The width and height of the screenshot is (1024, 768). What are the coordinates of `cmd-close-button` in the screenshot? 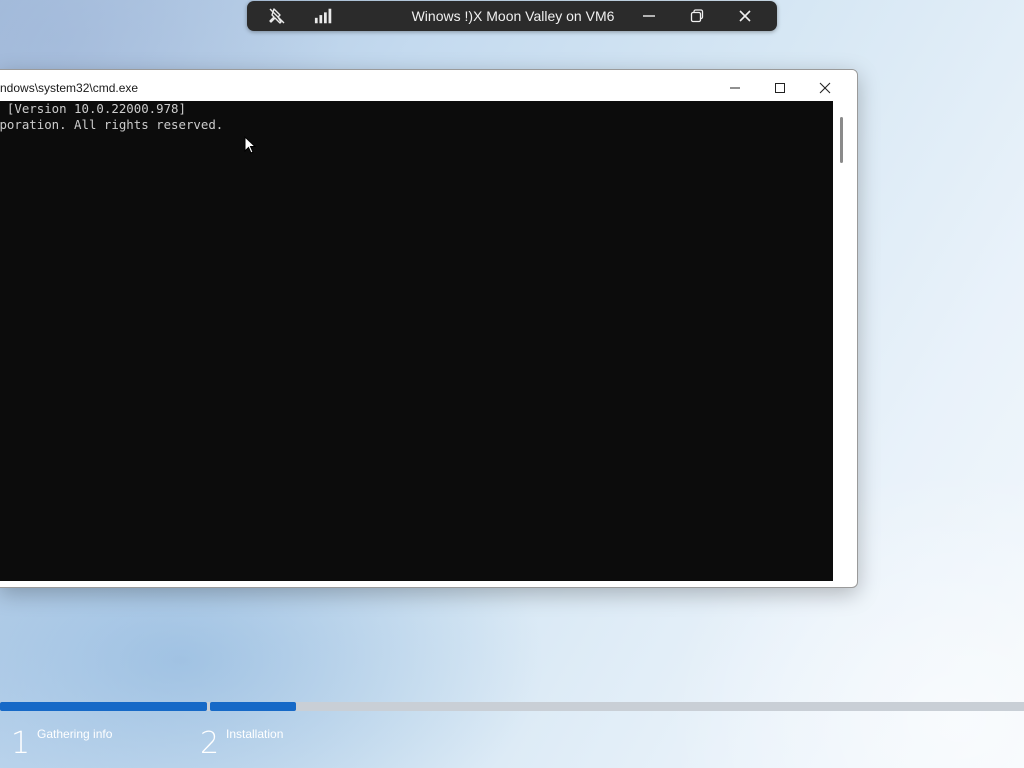 It's located at (825, 88).